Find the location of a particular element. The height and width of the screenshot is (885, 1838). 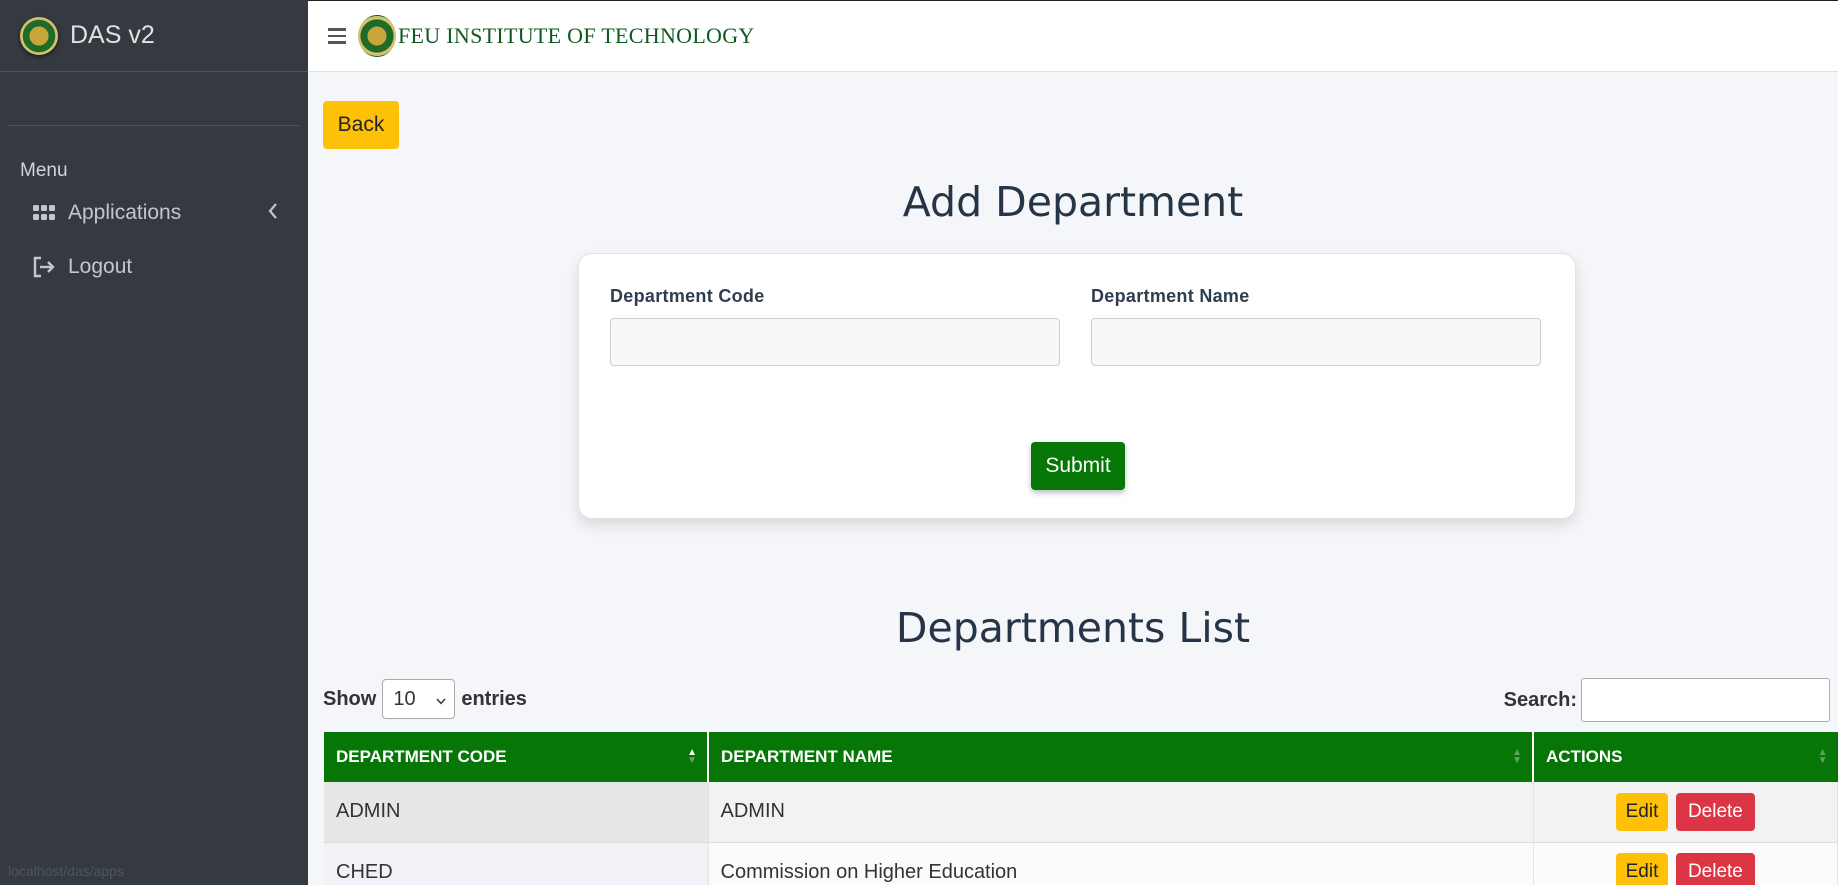

entries-value: 10 is located at coordinates (404, 698).